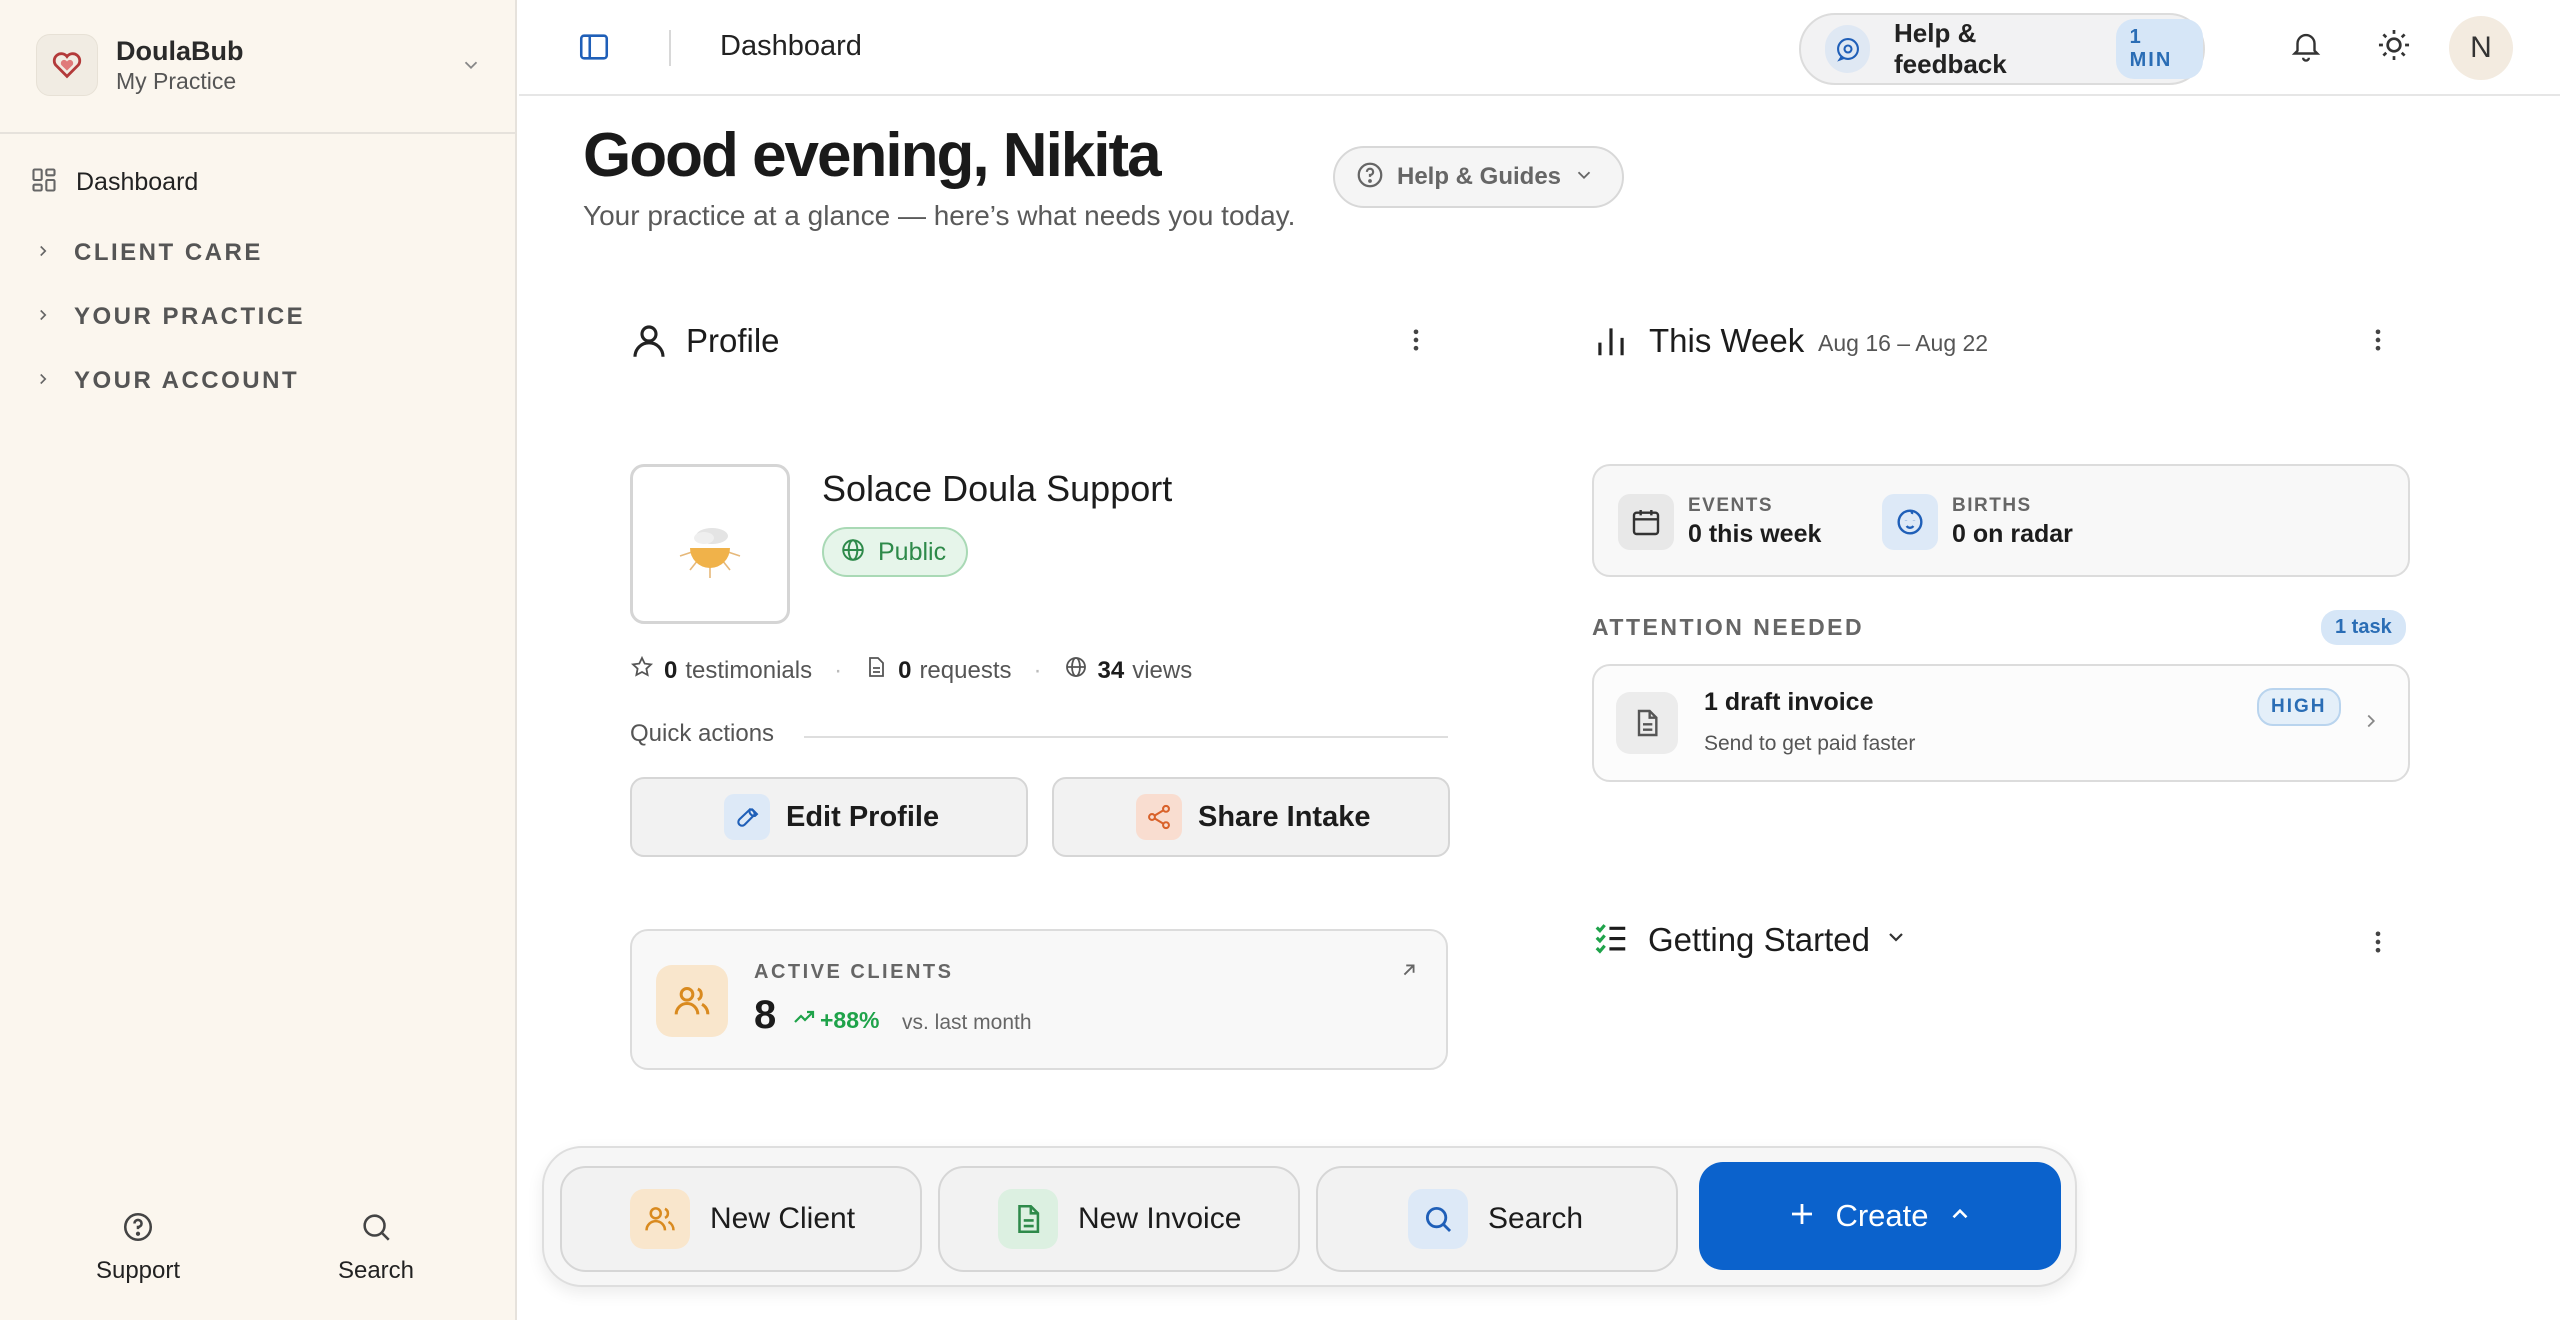 The height and width of the screenshot is (1320, 2560). What do you see at coordinates (1539, 48) in the screenshot?
I see `top-bar: Dashboard Help & feedback 1 MIN N` at bounding box center [1539, 48].